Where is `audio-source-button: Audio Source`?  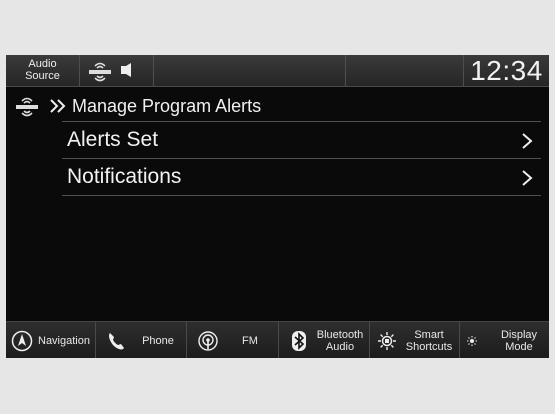 audio-source-button: Audio Source is located at coordinates (43, 70).